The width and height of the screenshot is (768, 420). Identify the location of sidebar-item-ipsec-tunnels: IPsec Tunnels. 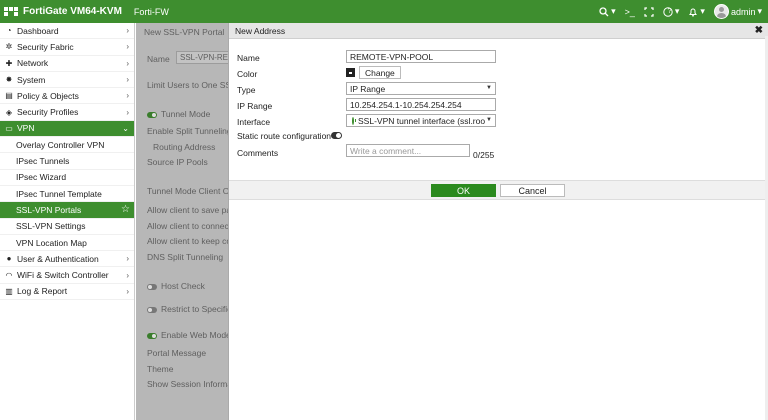
(67, 161).